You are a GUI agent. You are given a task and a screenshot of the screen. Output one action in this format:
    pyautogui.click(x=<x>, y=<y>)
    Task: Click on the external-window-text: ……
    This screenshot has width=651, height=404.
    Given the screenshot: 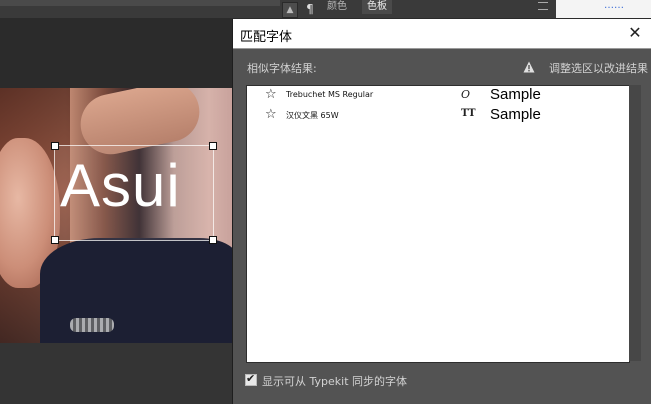 What is the action you would take?
    pyautogui.click(x=614, y=5)
    